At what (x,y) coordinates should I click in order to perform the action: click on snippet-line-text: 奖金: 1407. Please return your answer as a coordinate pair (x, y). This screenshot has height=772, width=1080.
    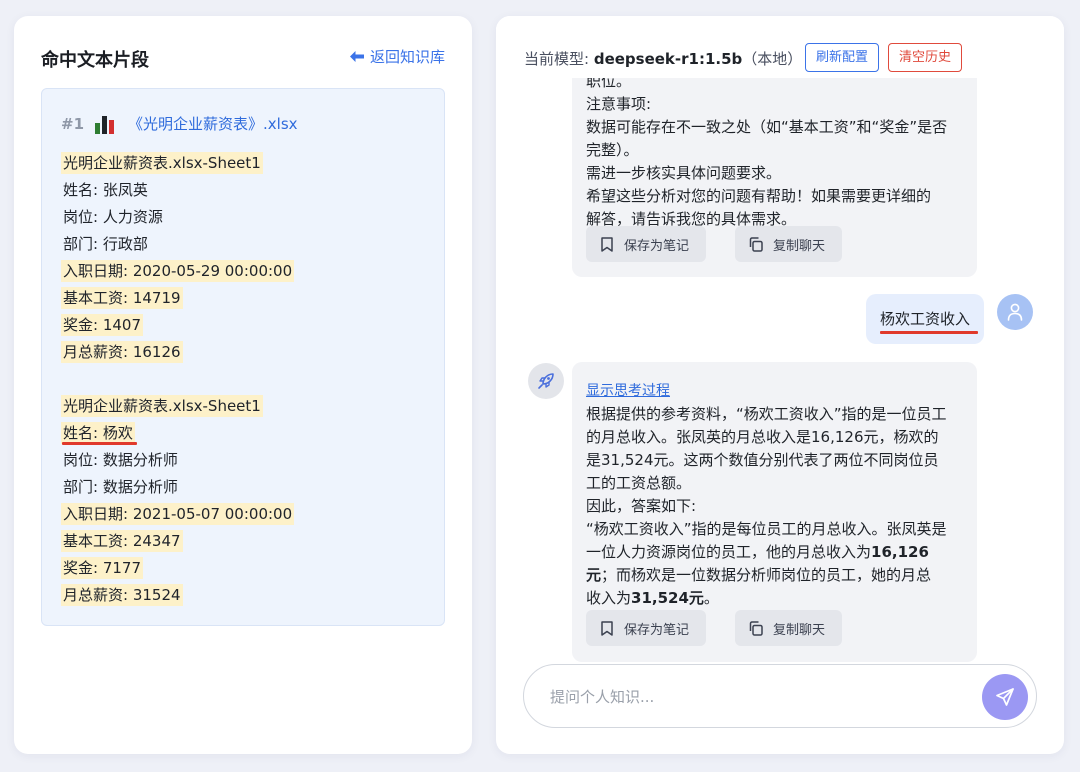
    Looking at the image, I should click on (102, 325).